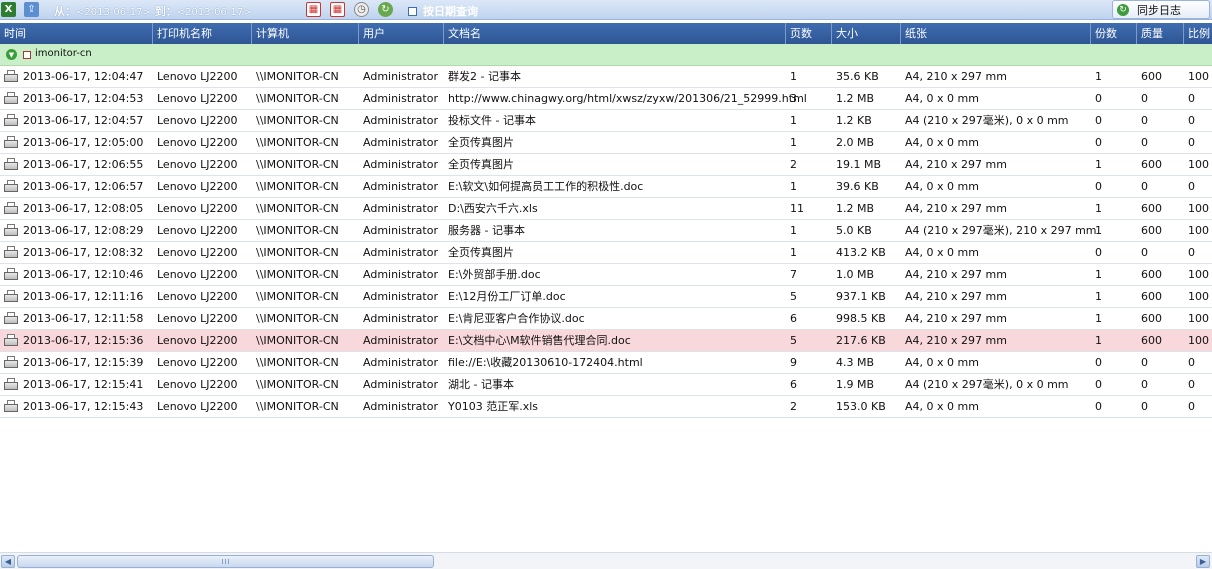 This screenshot has width=1212, height=569. What do you see at coordinates (313, 9) in the screenshot?
I see `calendar-from-icon: ▦` at bounding box center [313, 9].